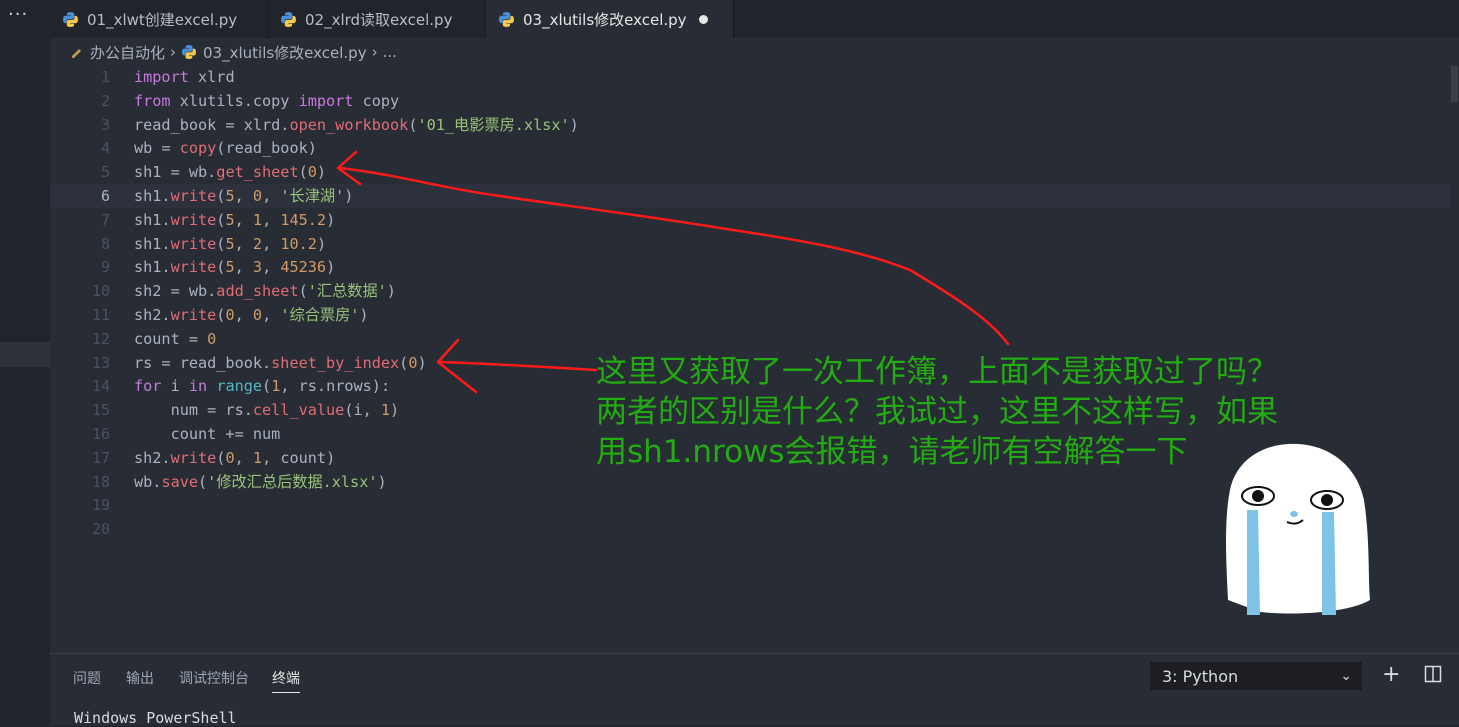 This screenshot has width=1459, height=727. I want to click on line-number: 4, so click(105, 148).